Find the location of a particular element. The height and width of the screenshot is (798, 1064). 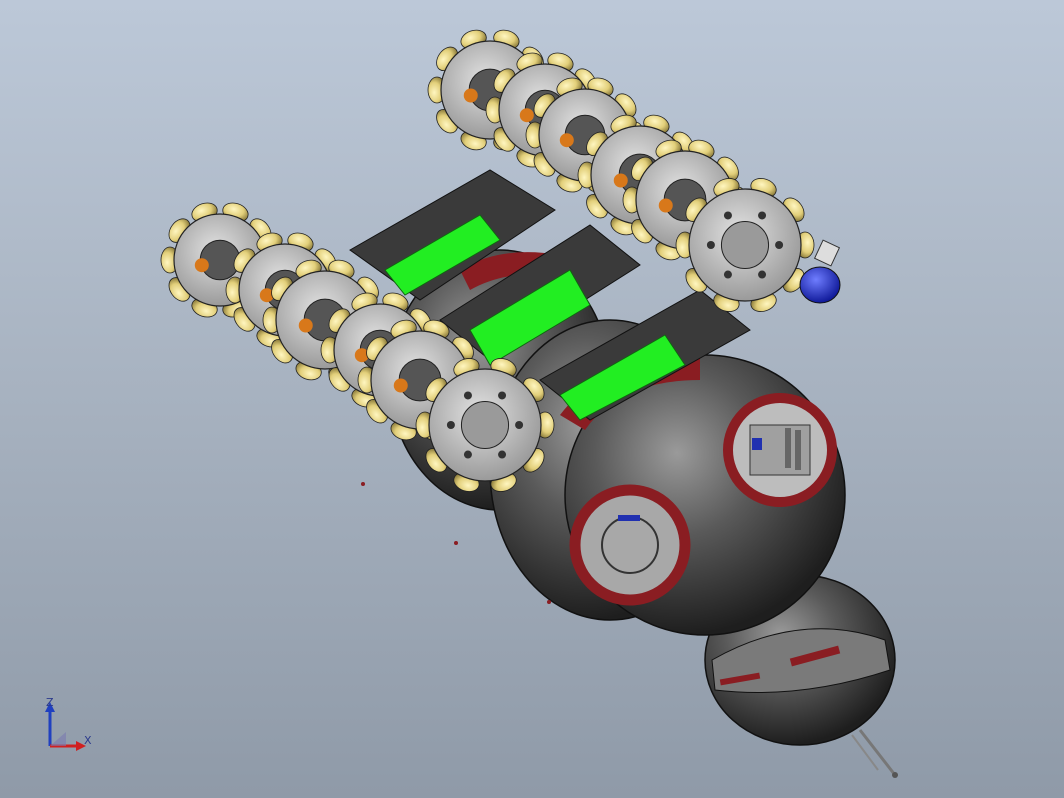

antenna-tip is located at coordinates (895, 775).